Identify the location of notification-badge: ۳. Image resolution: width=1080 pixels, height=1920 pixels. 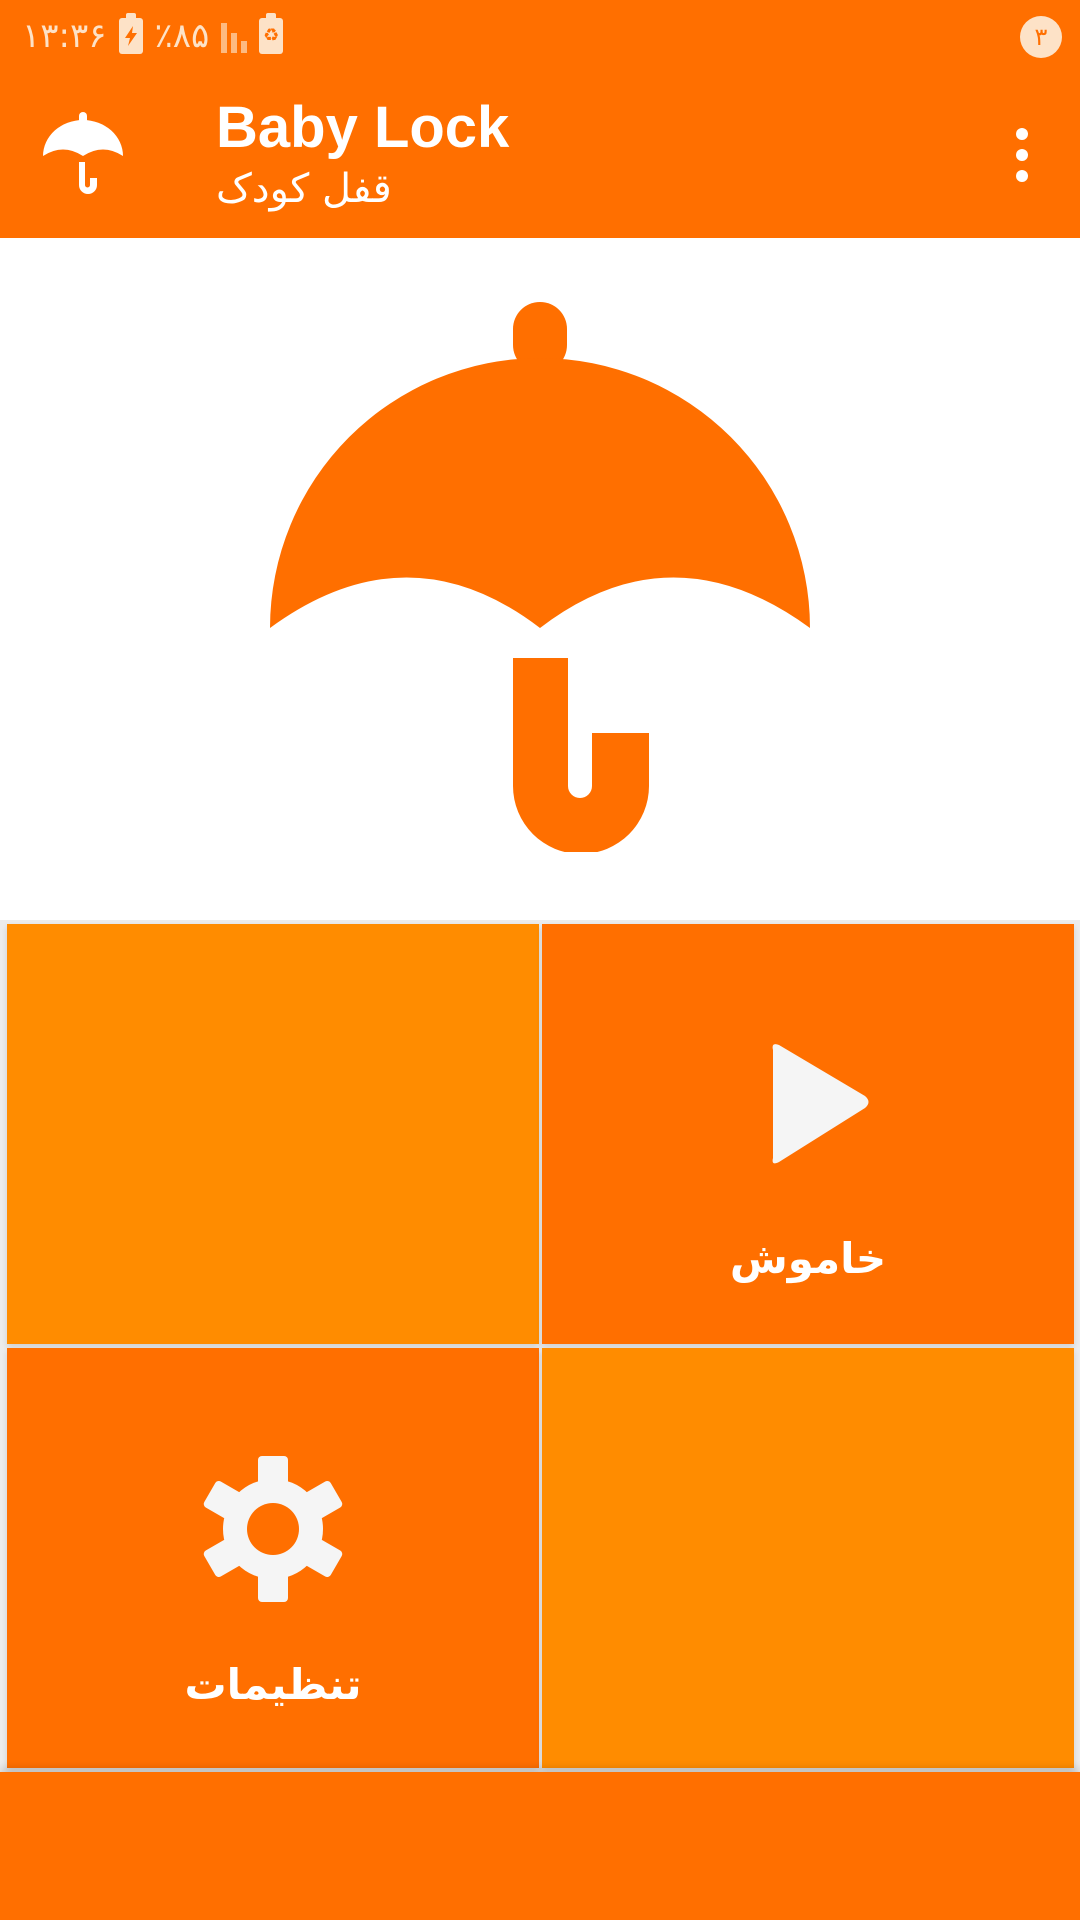
(1041, 37).